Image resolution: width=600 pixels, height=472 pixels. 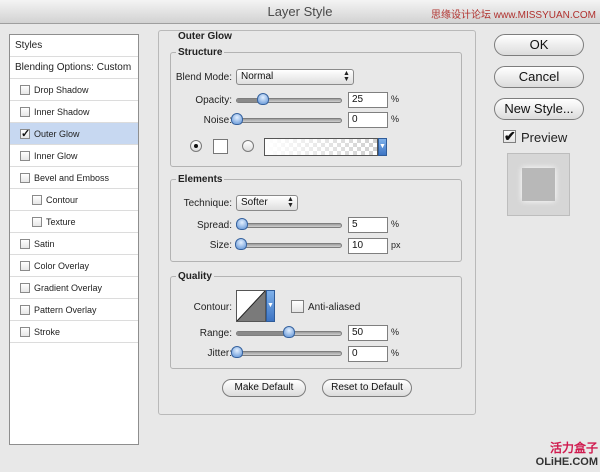 I want to click on opacity-unit: %, so click(x=395, y=99).